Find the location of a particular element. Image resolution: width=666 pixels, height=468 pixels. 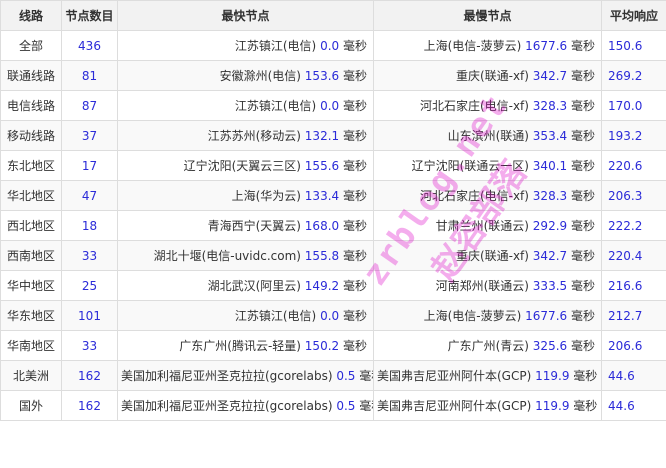

slowest-node-name: 河北石家庄(电信-xf) is located at coordinates (474, 196).